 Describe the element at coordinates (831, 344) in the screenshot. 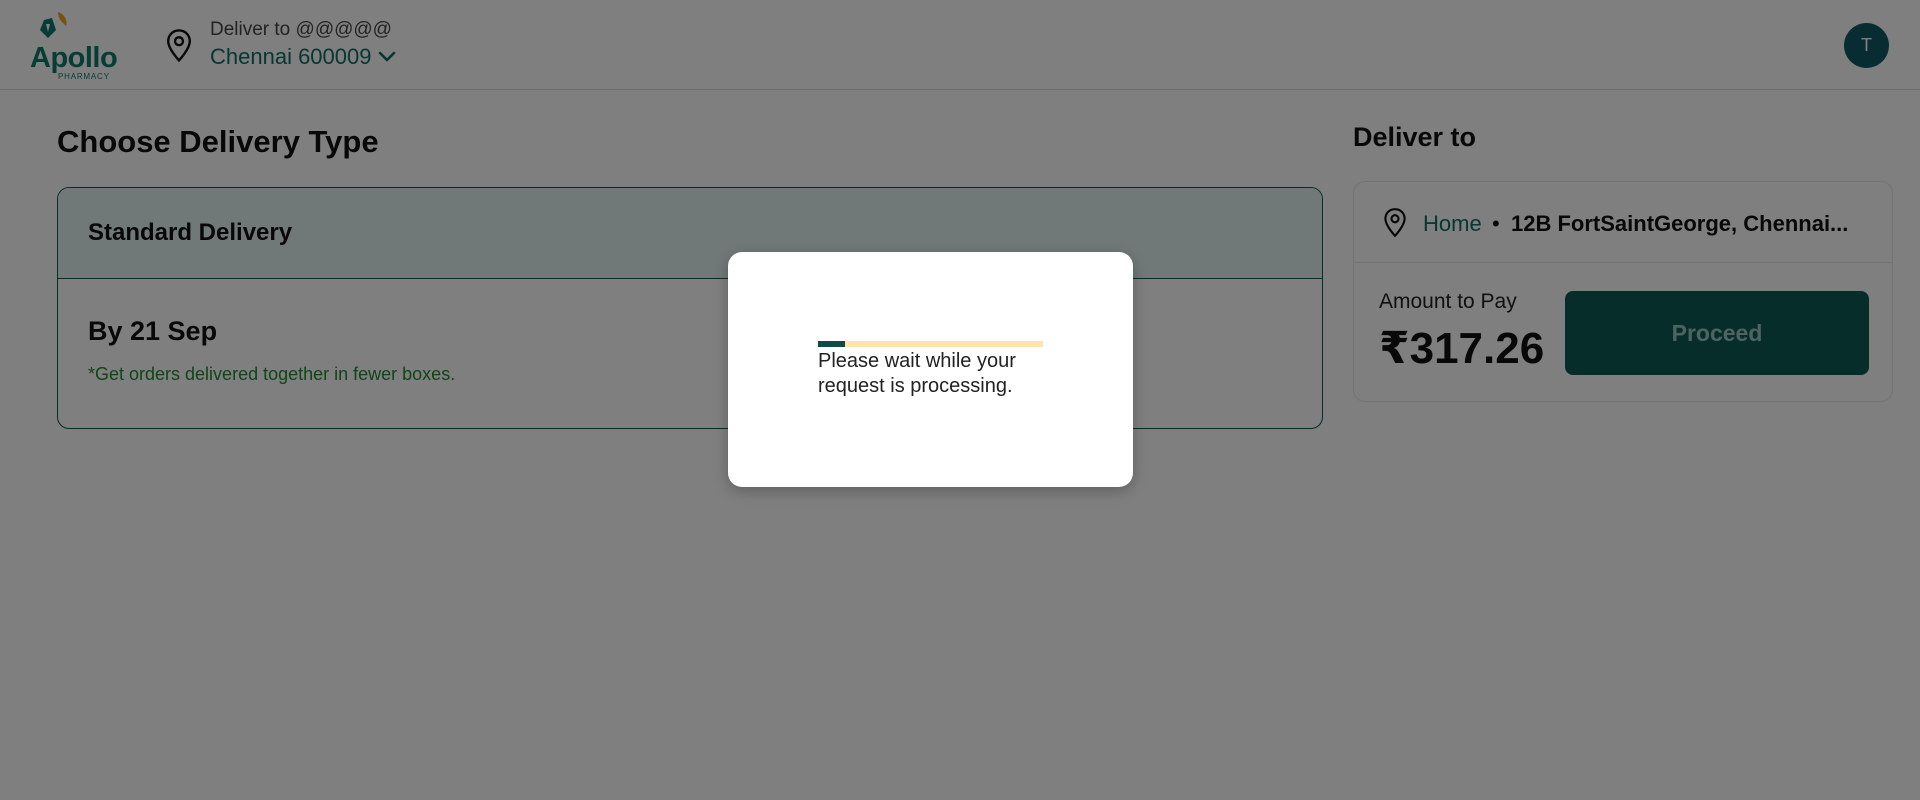

I see `progress-bar-fill` at that location.